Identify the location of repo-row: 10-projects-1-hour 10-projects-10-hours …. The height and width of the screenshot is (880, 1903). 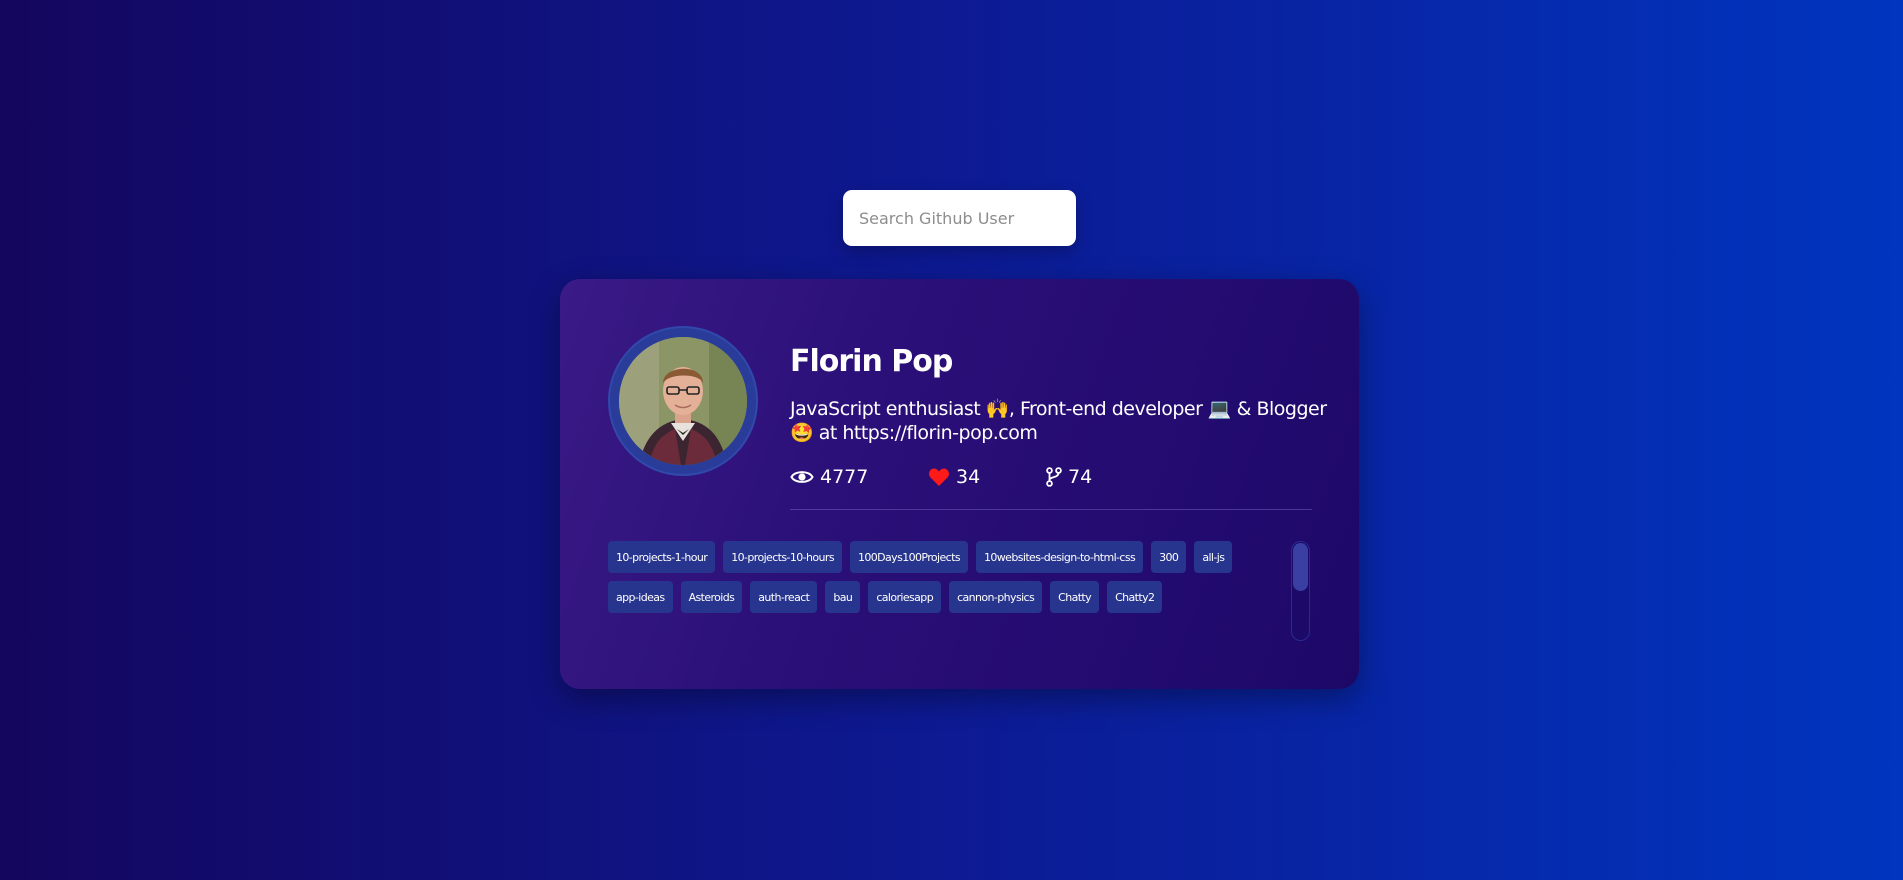
(928, 557).